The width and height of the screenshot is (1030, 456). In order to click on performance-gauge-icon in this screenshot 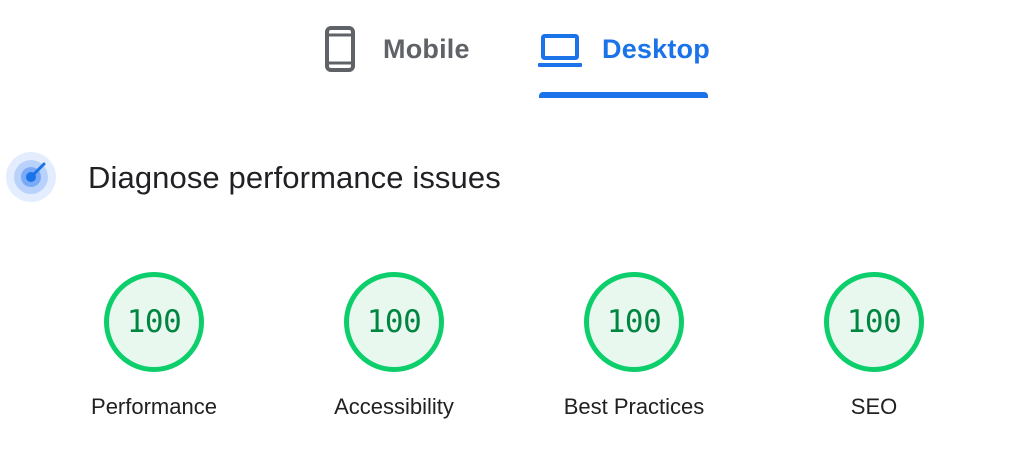, I will do `click(31, 177)`.